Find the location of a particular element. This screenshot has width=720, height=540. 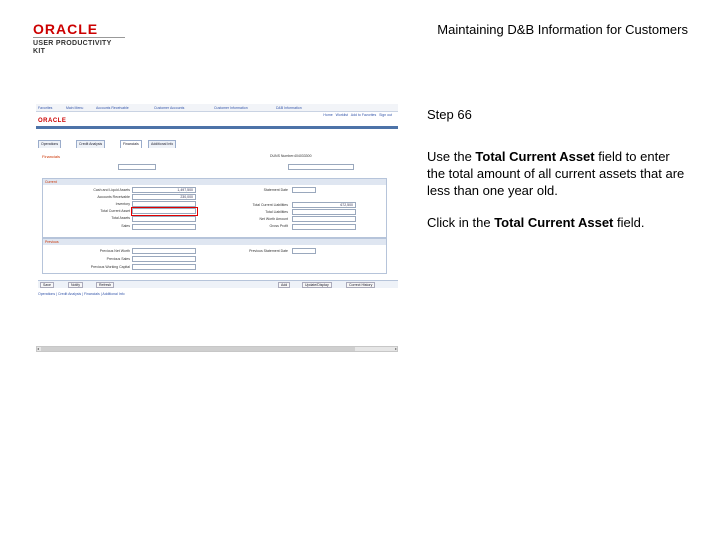

instruction-1-field-name: Total Current Asset is located at coordinates (535, 156).